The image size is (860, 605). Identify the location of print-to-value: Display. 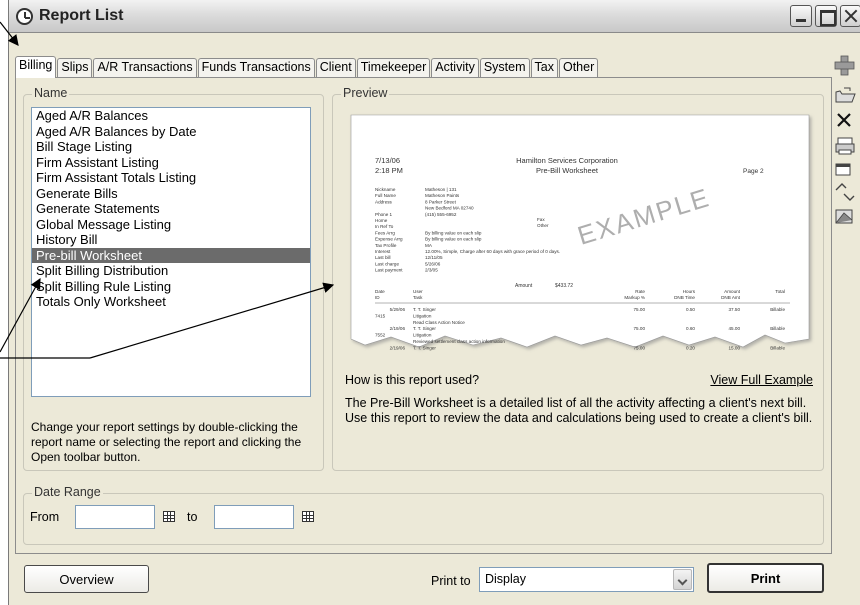
(505, 579).